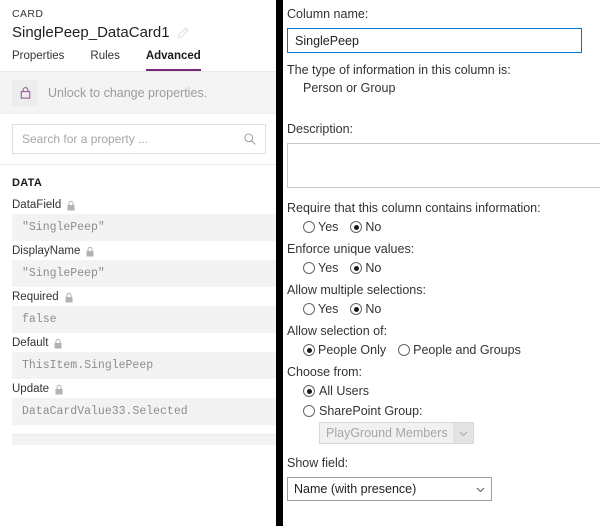 The width and height of the screenshot is (600, 526). What do you see at coordinates (437, 309) in the screenshot?
I see `allow-multiple-radio-group: Yes No` at bounding box center [437, 309].